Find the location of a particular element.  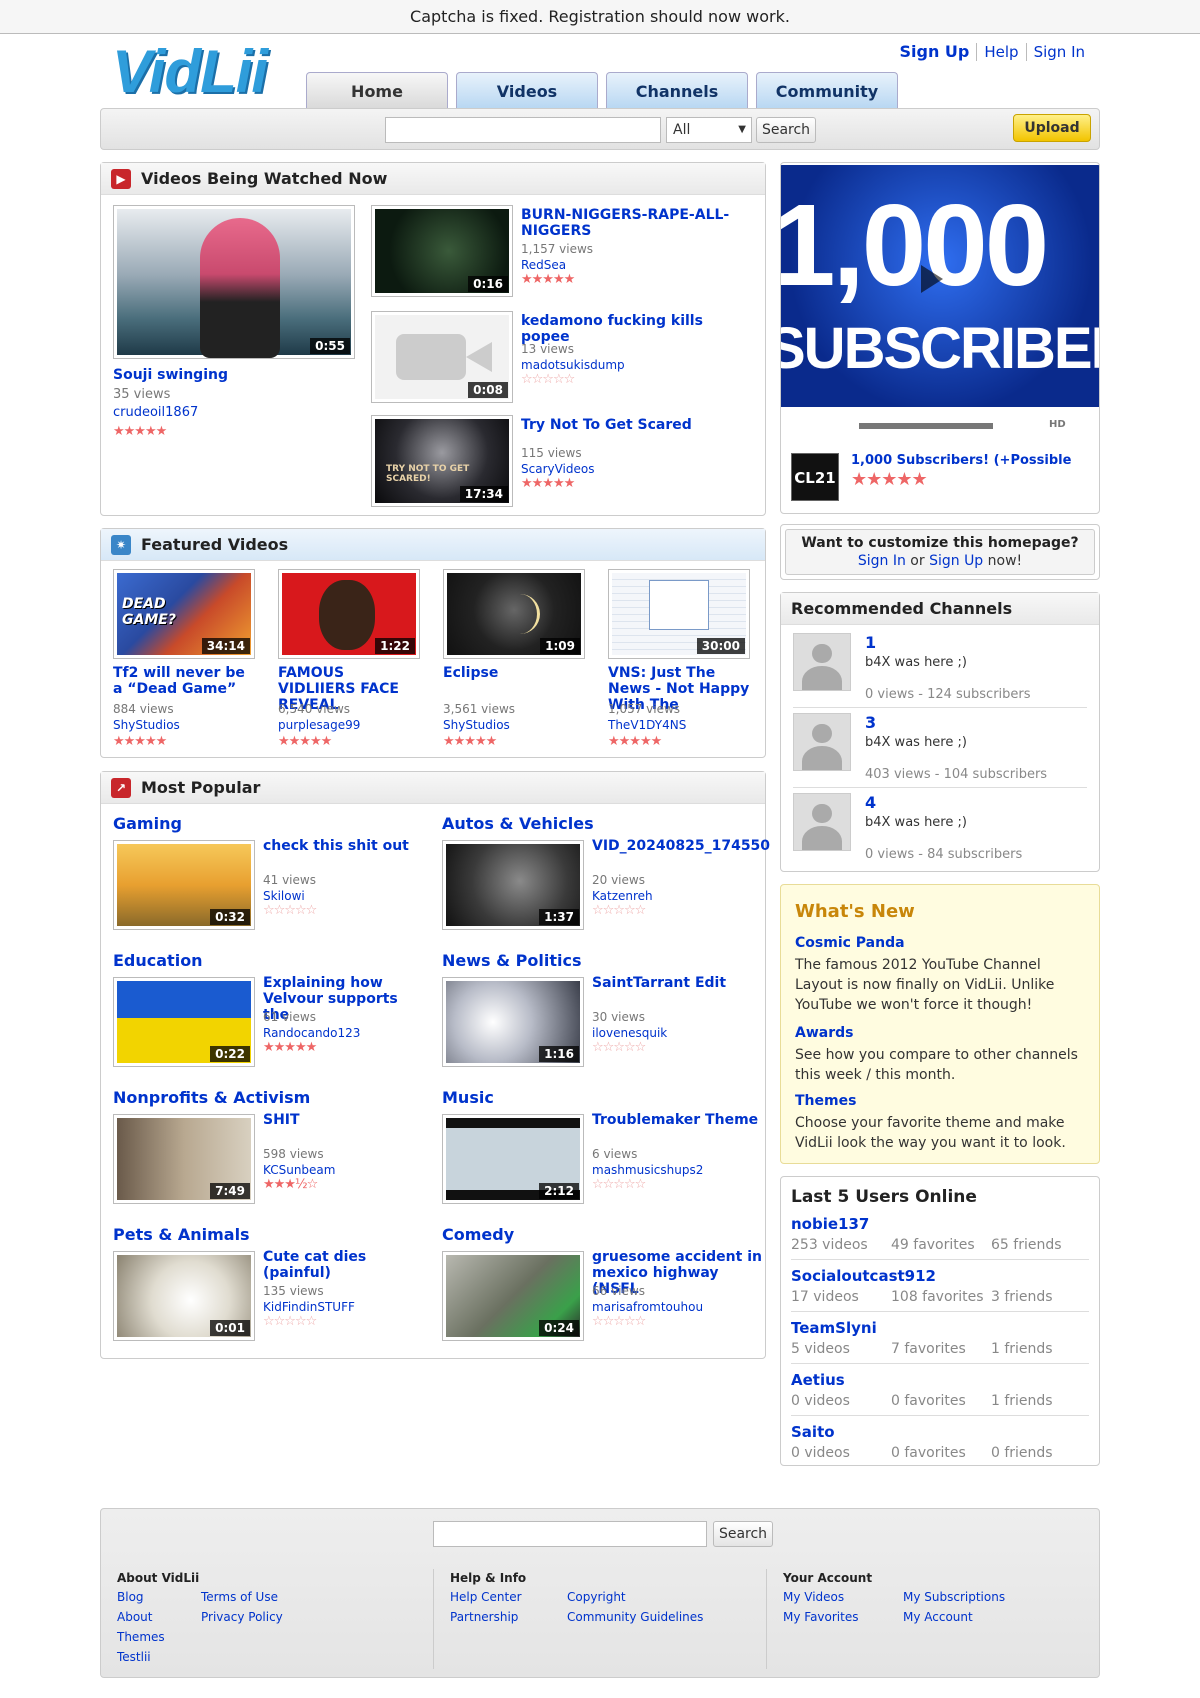

video-user: ilovenesquik is located at coordinates (629, 1033).